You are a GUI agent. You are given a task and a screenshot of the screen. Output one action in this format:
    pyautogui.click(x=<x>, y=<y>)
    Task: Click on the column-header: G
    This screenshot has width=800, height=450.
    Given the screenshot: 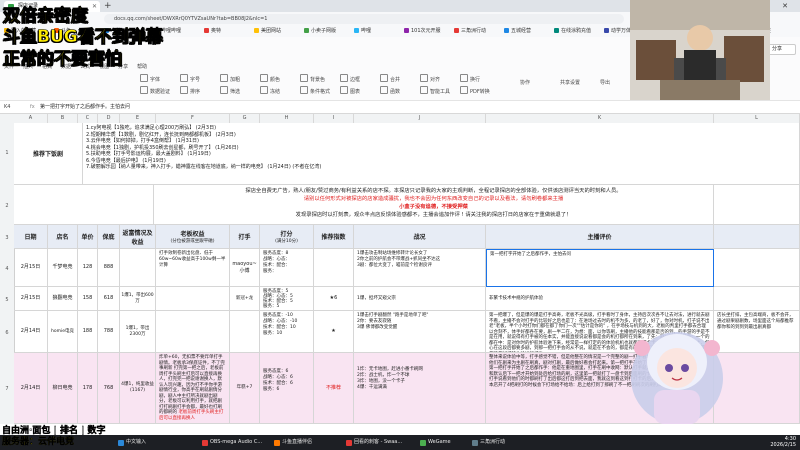 What is the action you would take?
    pyautogui.click(x=245, y=118)
    